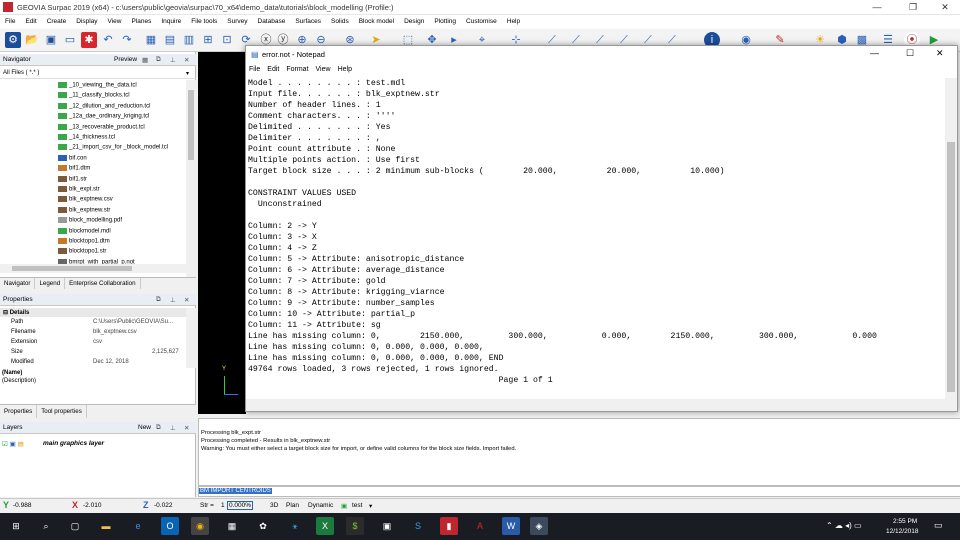  What do you see at coordinates (75, 526) in the screenshot?
I see `task-view-icon: ▢` at bounding box center [75, 526].